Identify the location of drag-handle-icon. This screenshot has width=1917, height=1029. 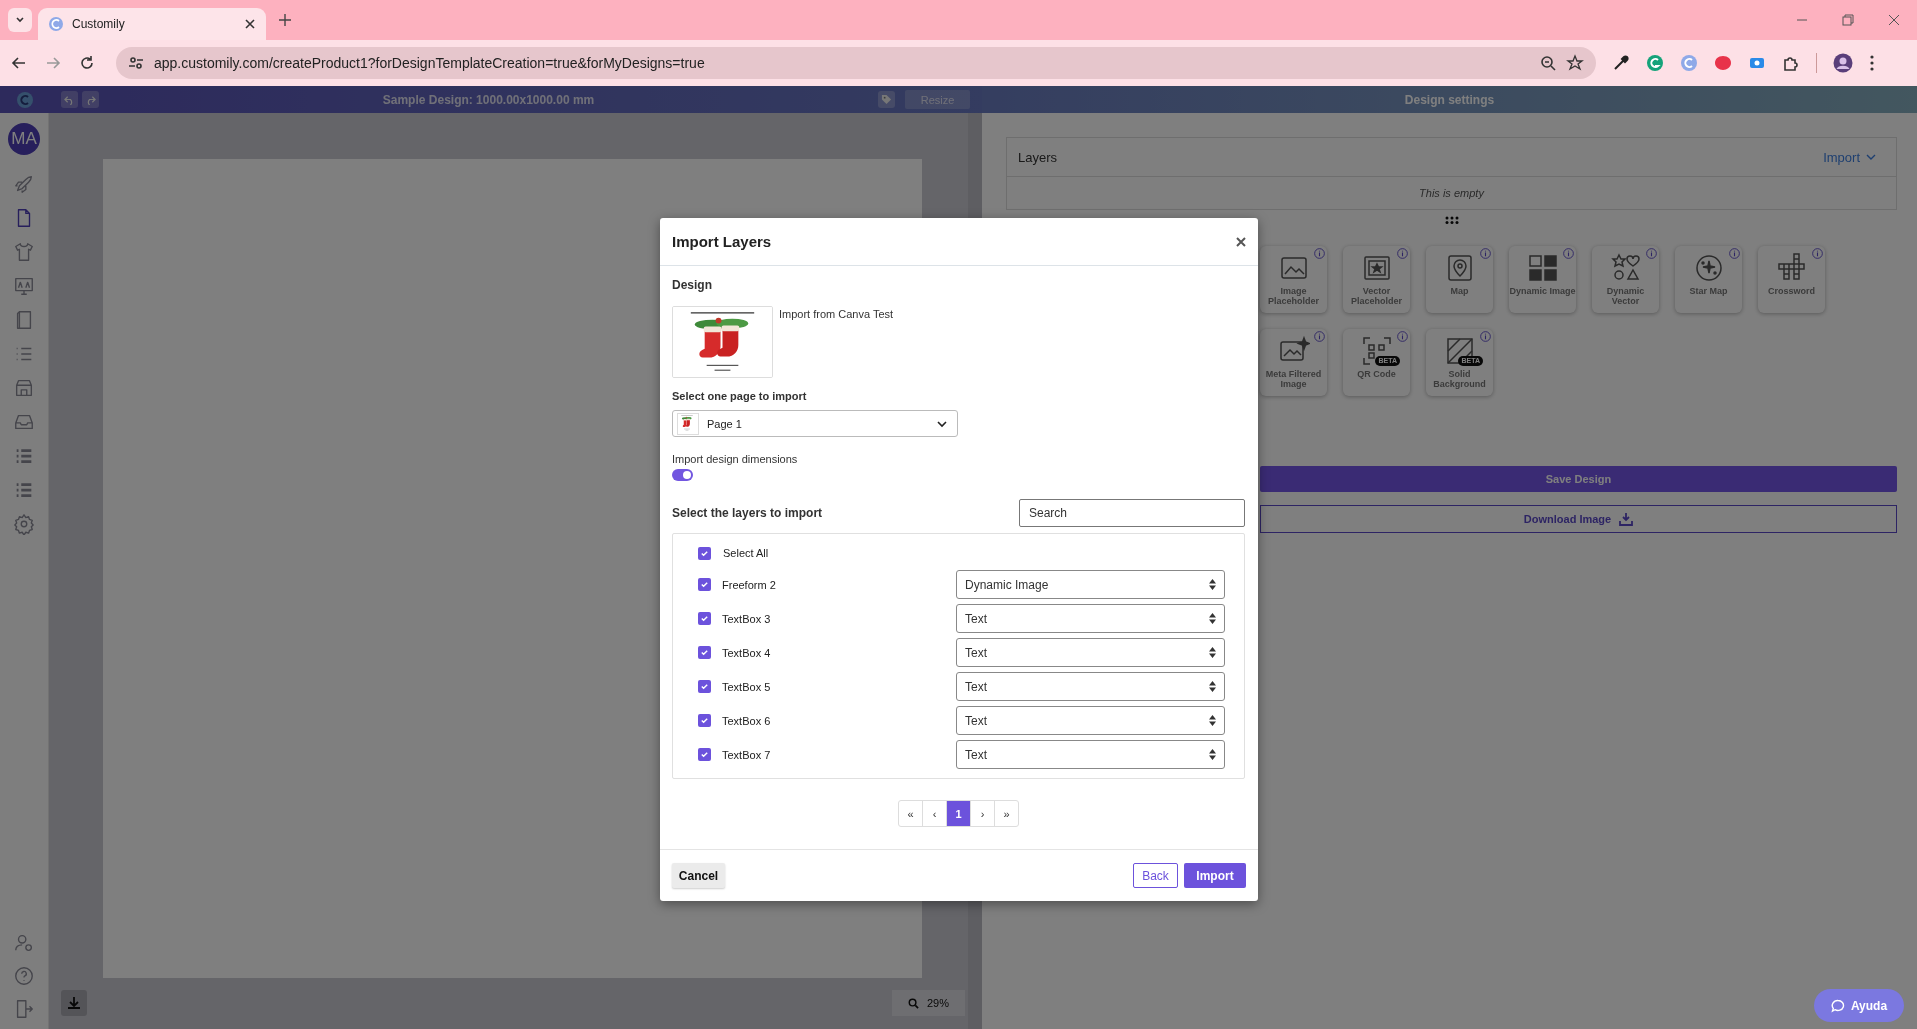
(1451, 220).